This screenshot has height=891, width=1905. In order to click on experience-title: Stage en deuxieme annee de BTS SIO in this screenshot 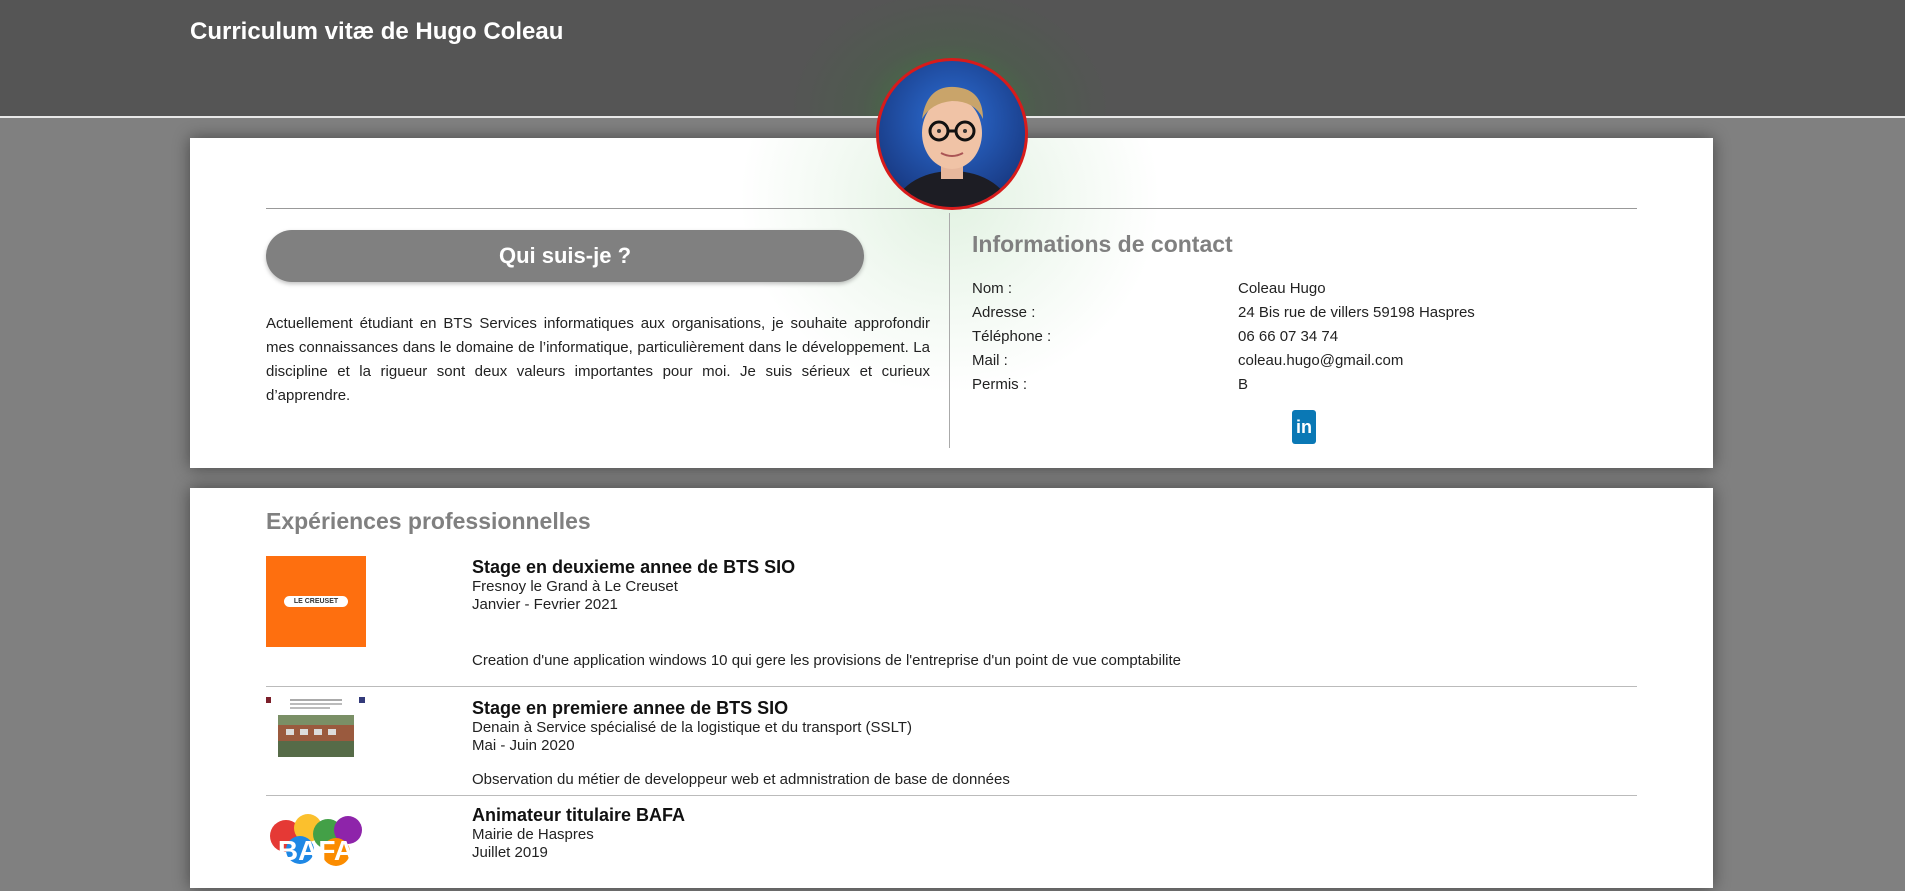, I will do `click(634, 567)`.